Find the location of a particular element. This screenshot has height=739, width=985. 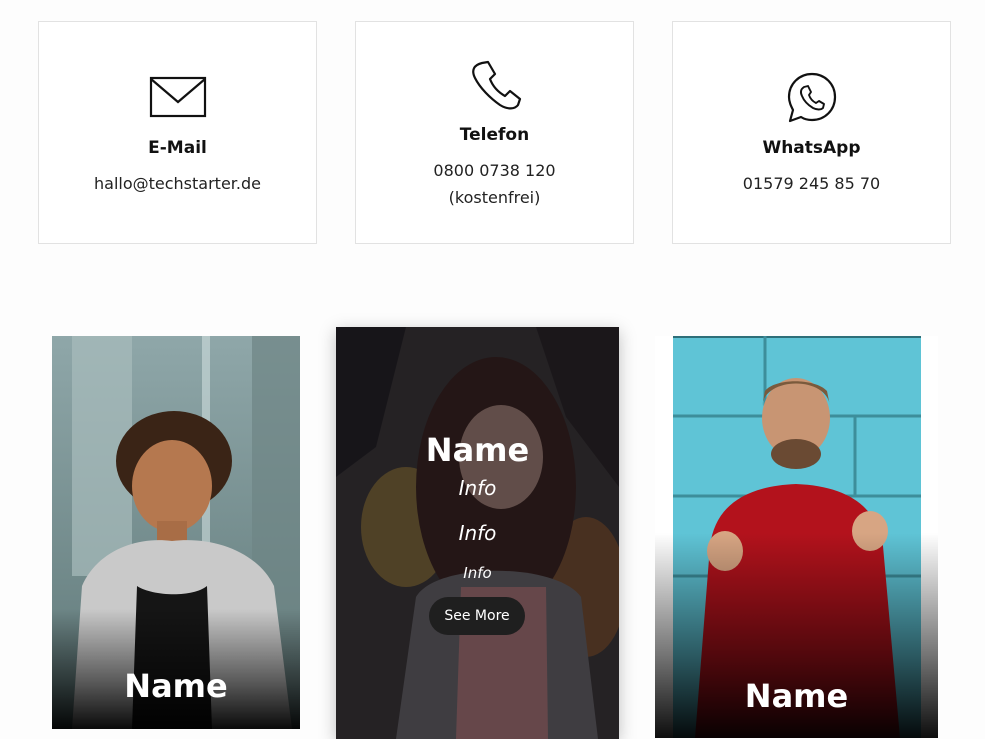

phone-icon is located at coordinates (496, 85).